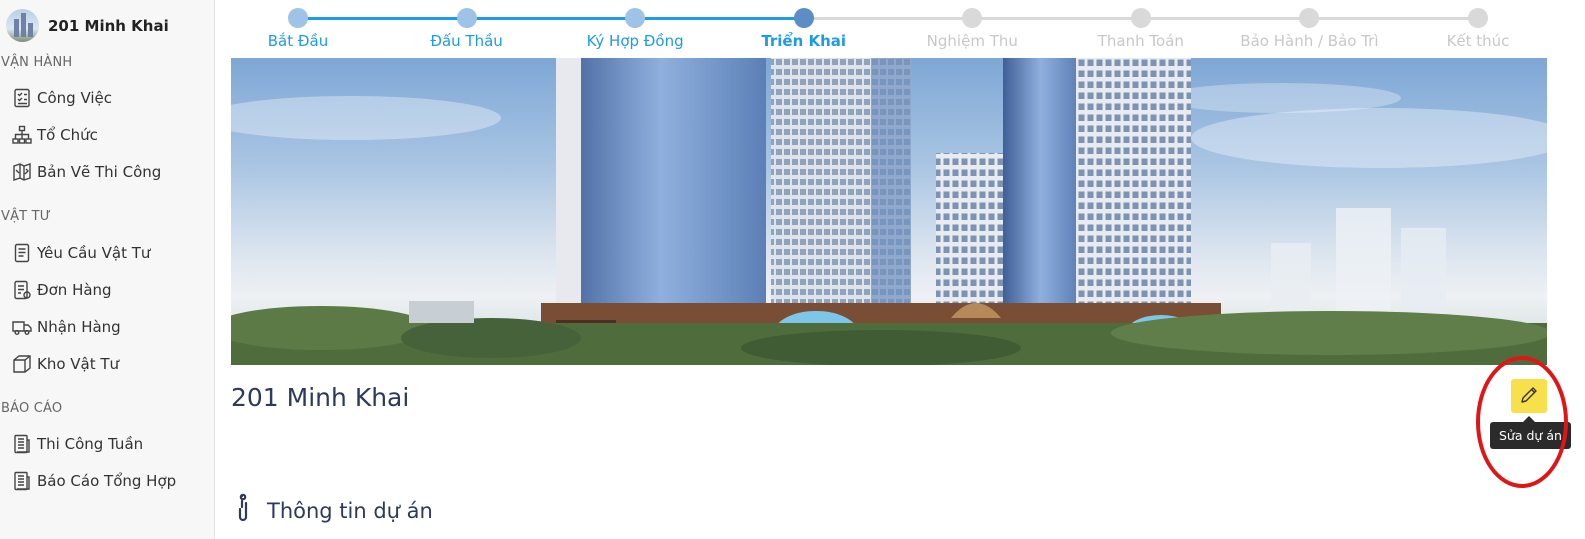 This screenshot has height=539, width=1585. What do you see at coordinates (37, 62) in the screenshot?
I see `section-title-operations: VẬN HÀNH` at bounding box center [37, 62].